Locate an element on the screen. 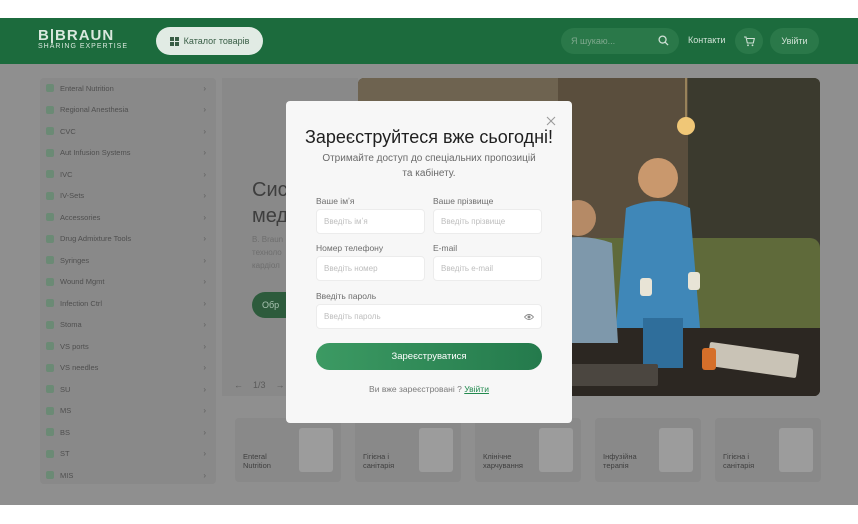  sidebar-item: Infection Ctrl › is located at coordinates (129, 303).